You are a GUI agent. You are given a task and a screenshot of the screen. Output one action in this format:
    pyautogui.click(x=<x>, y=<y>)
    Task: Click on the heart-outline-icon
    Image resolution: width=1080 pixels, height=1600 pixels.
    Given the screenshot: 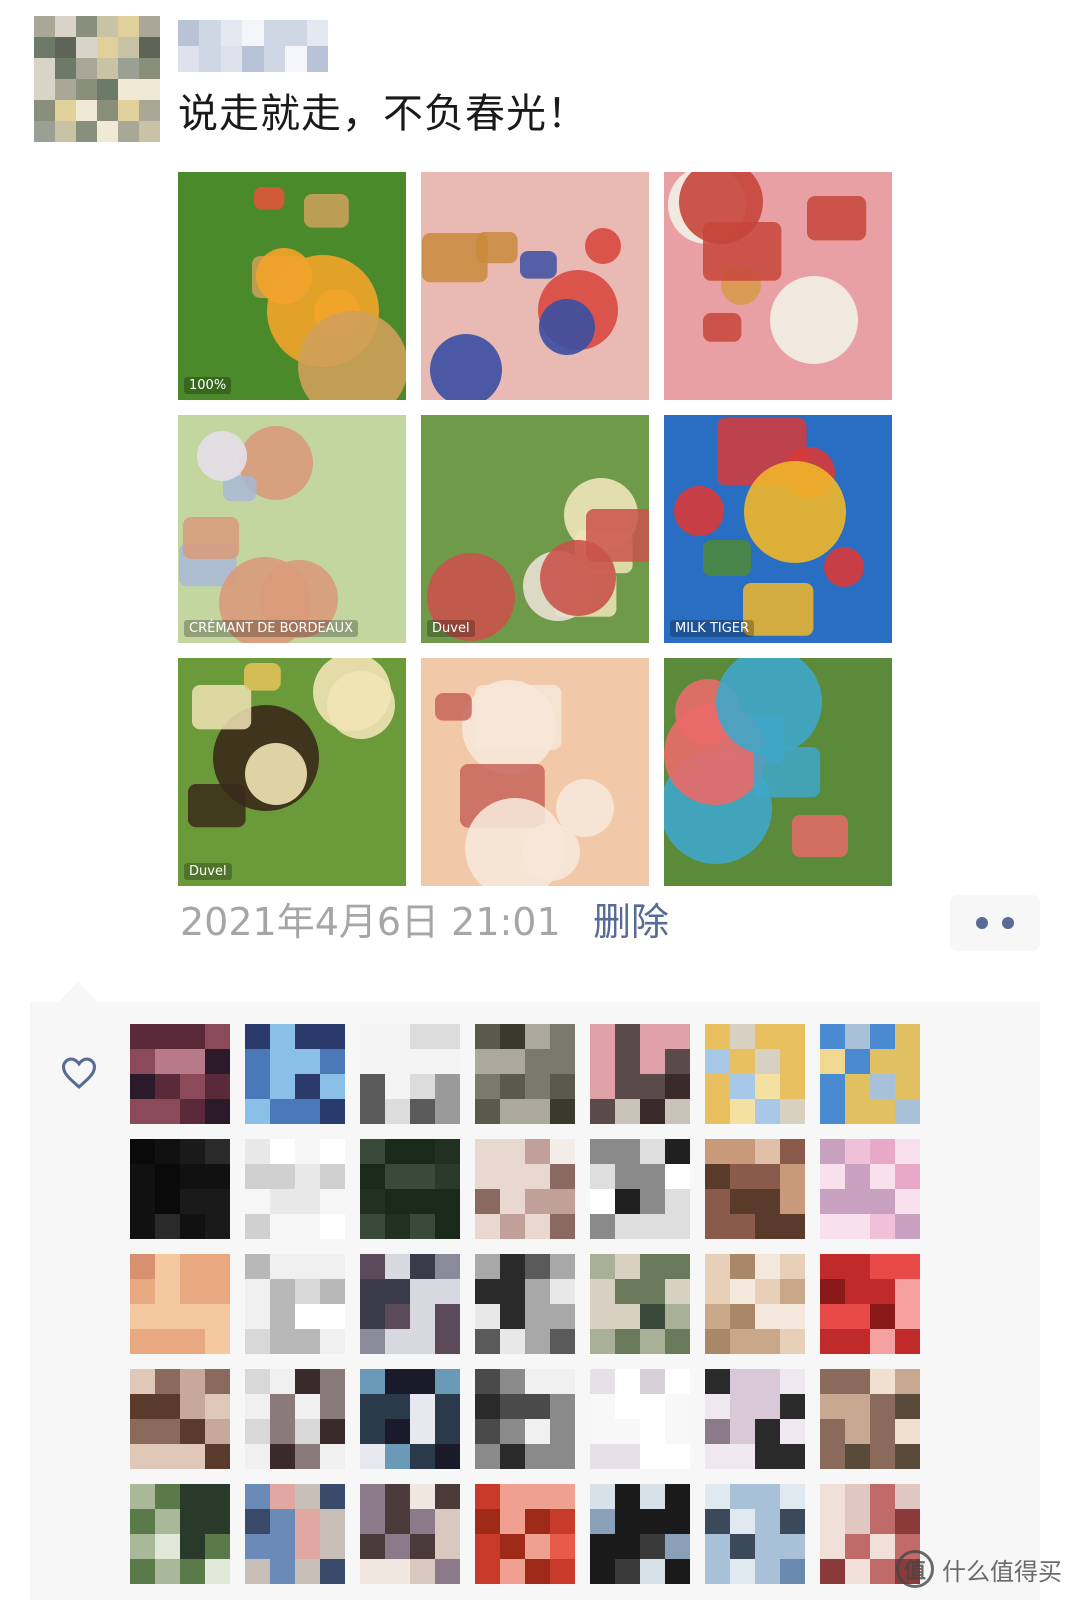 What is the action you would take?
    pyautogui.click(x=79, y=1073)
    